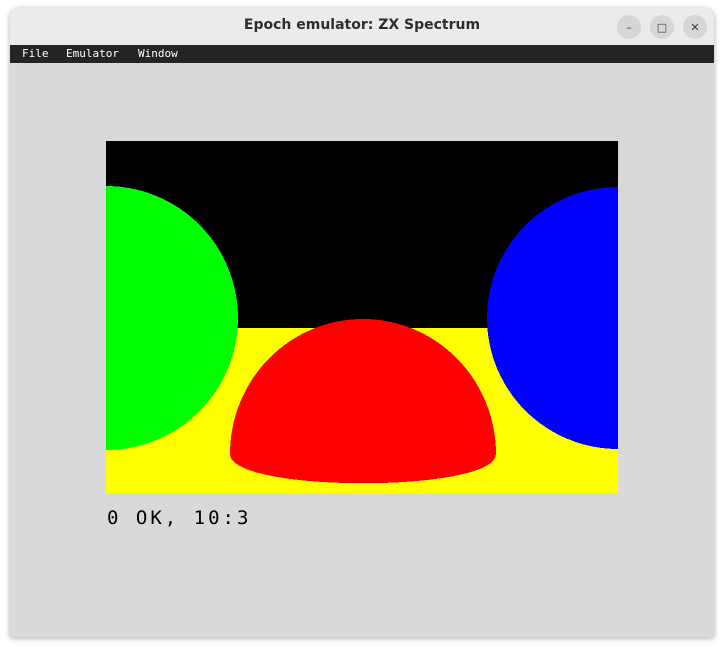 The image size is (724, 647). What do you see at coordinates (158, 54) in the screenshot?
I see `menu-window: Window` at bounding box center [158, 54].